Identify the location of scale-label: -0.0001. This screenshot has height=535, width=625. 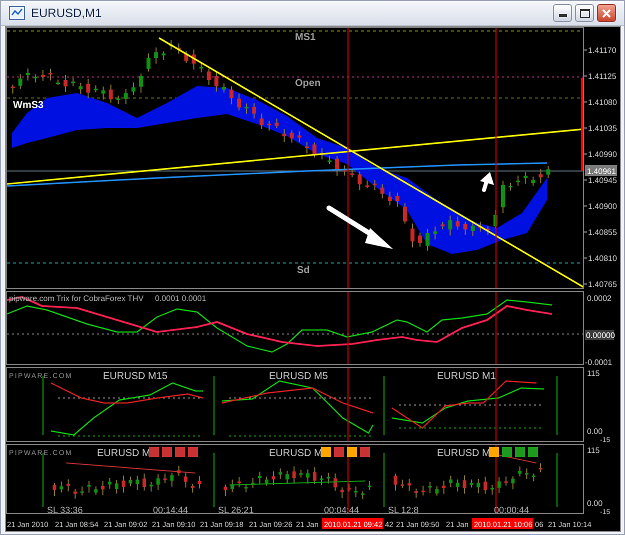
(598, 362).